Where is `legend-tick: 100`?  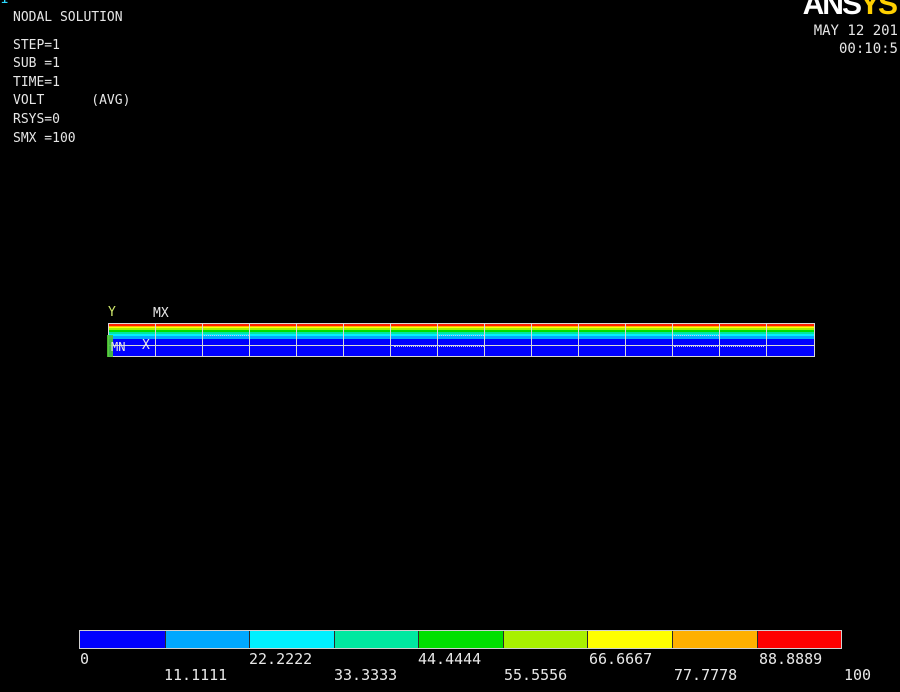
legend-tick: 100 is located at coordinates (858, 675).